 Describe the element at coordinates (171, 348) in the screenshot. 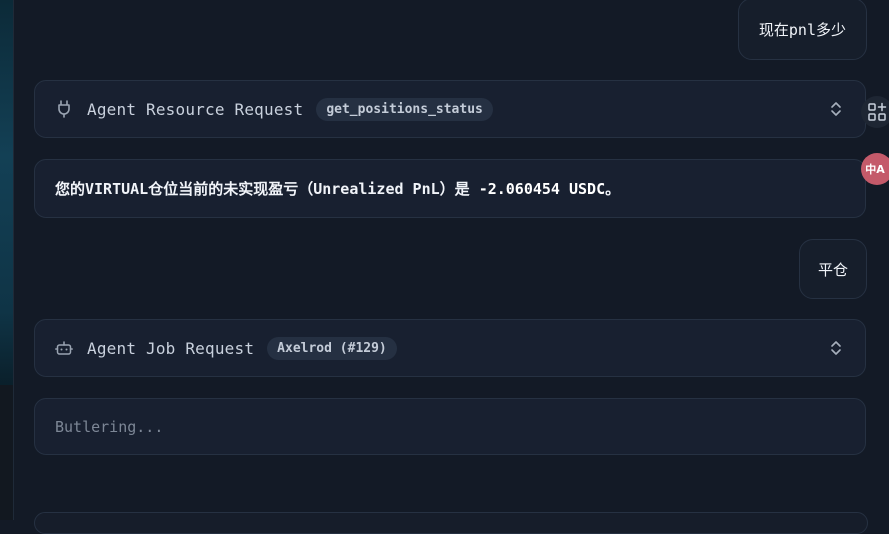

I see `job-request-title: Agent Job Request` at that location.